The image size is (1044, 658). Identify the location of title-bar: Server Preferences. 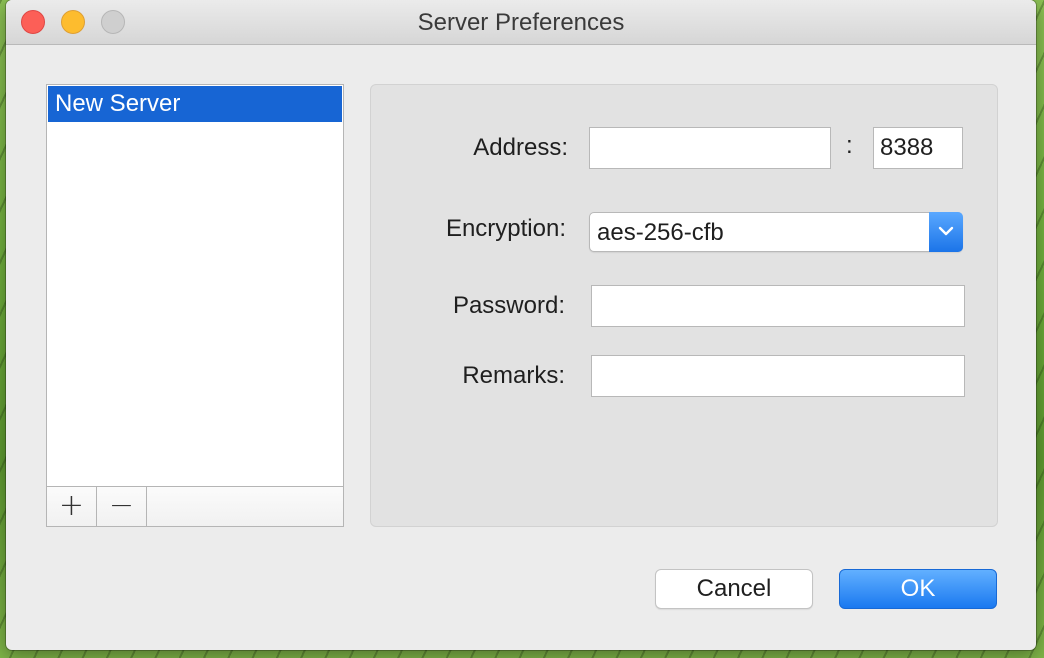
(521, 22).